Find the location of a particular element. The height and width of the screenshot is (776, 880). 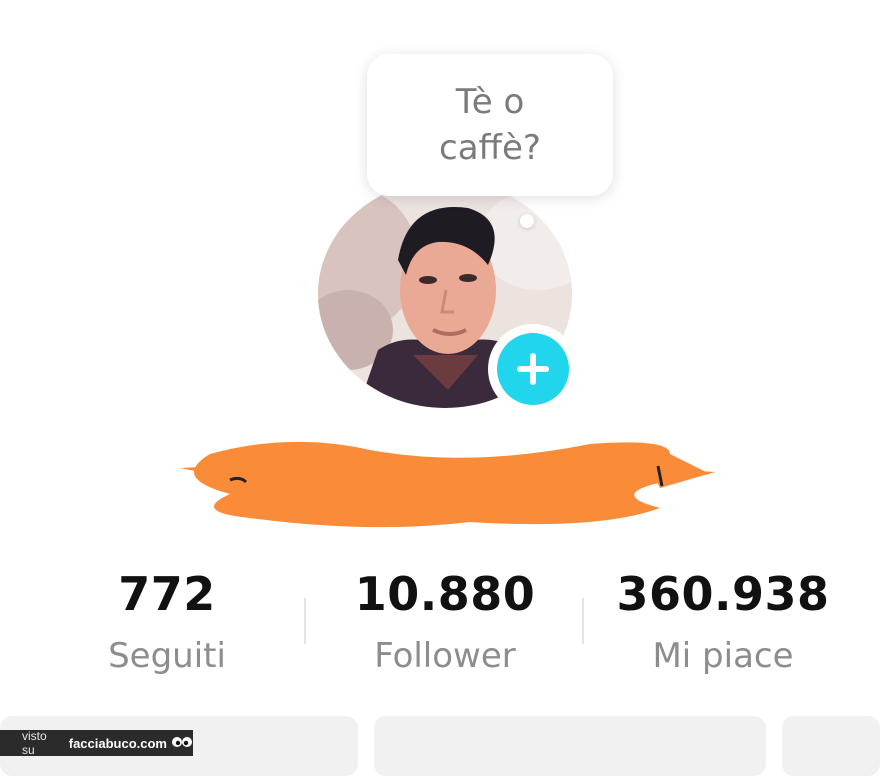

watermark: visto su facciabuco.com is located at coordinates (96, 743).